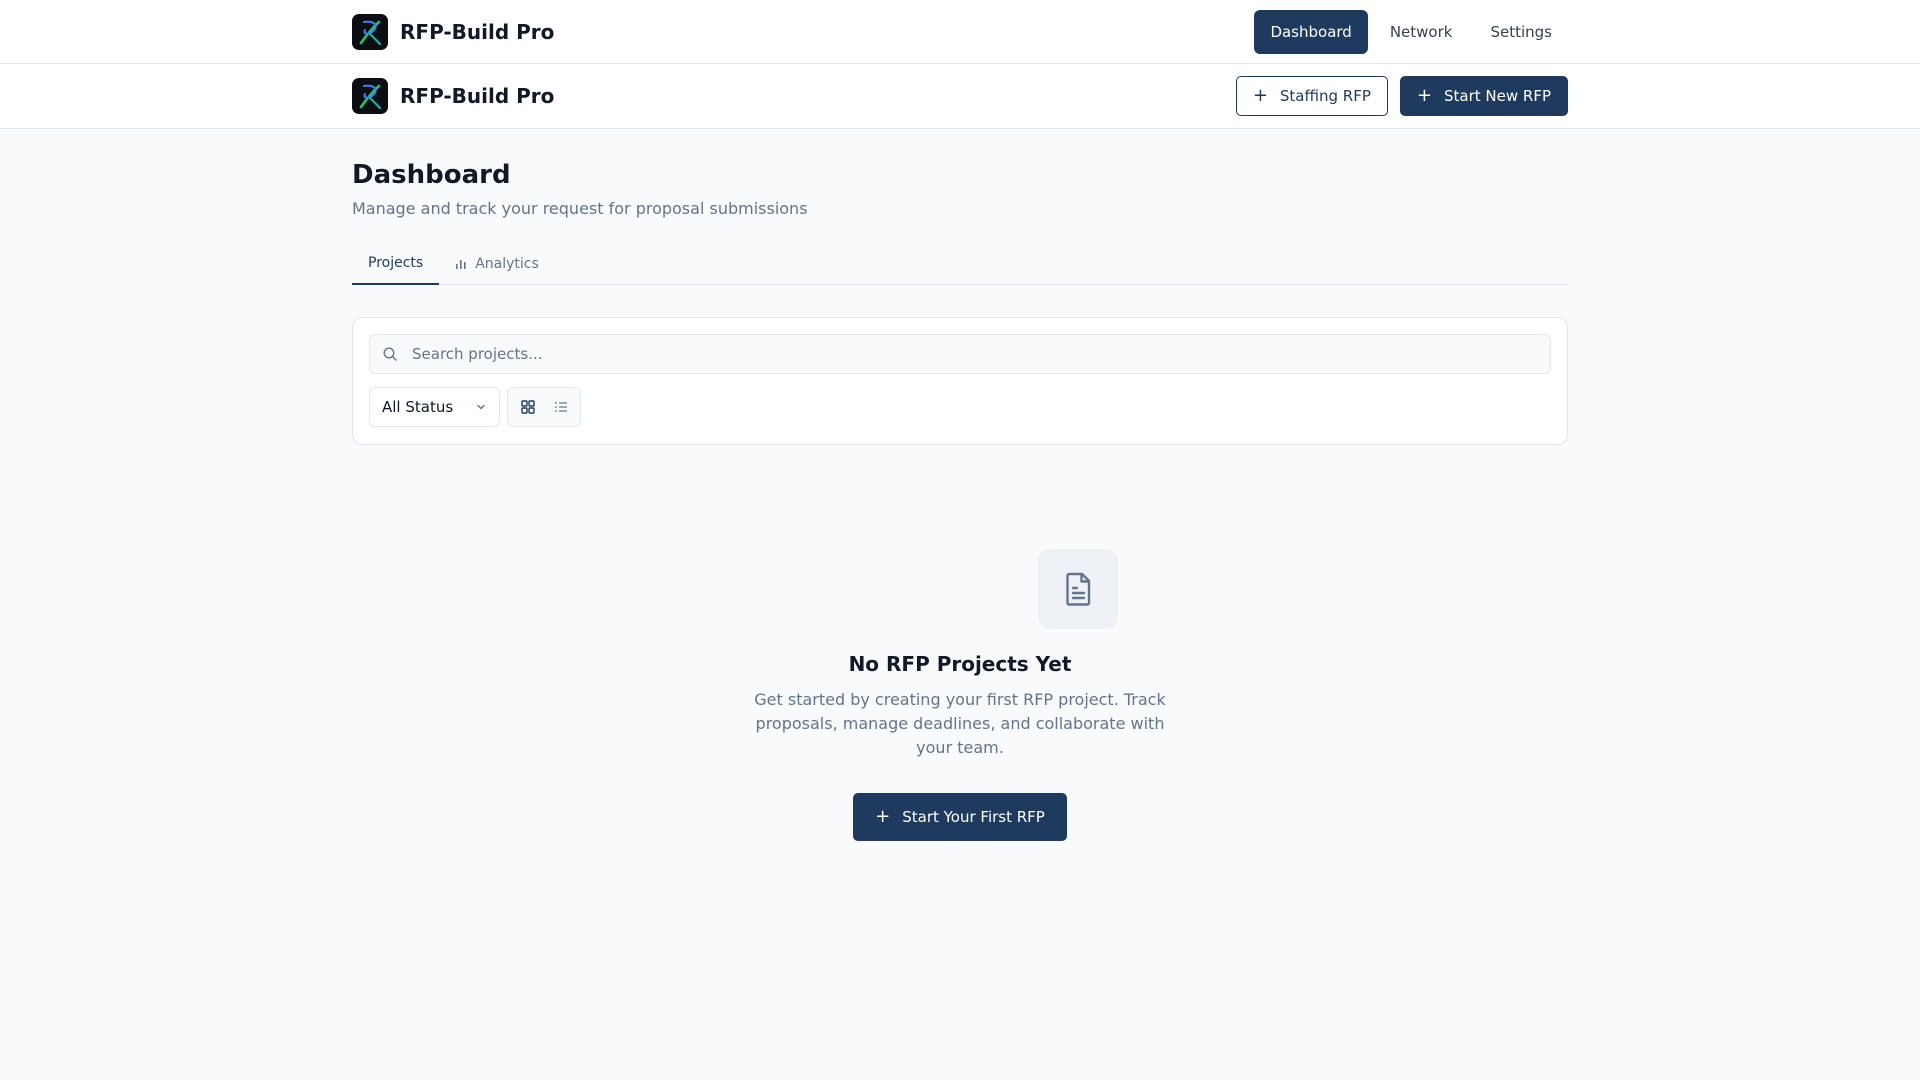 The height and width of the screenshot is (1080, 1920). Describe the element at coordinates (960, 664) in the screenshot. I see `empty-state-title: No RFP Projects Yet` at that location.